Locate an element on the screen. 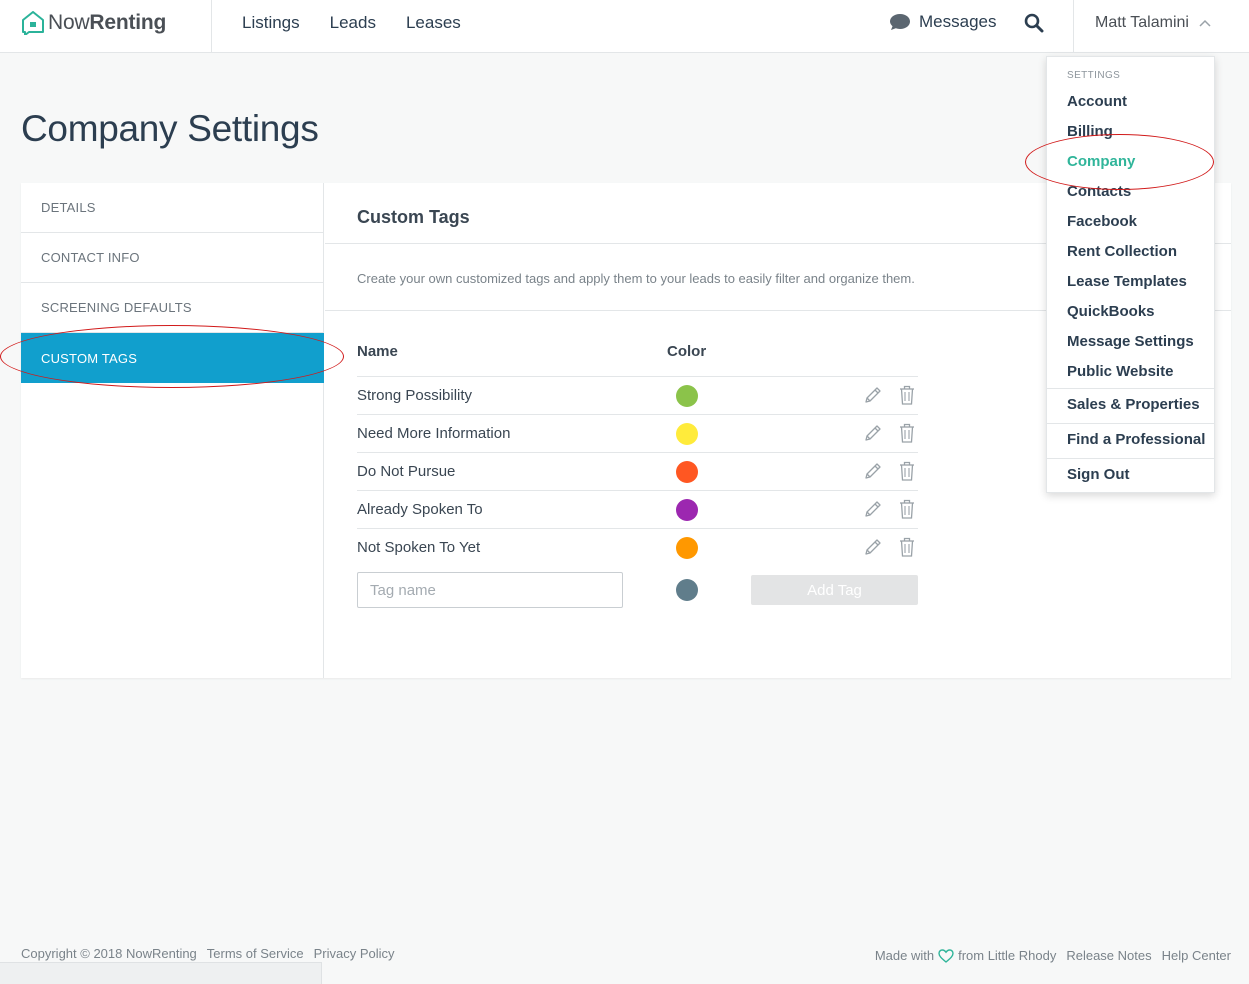 This screenshot has height=984, width=1249. logo-divider is located at coordinates (211, 26).